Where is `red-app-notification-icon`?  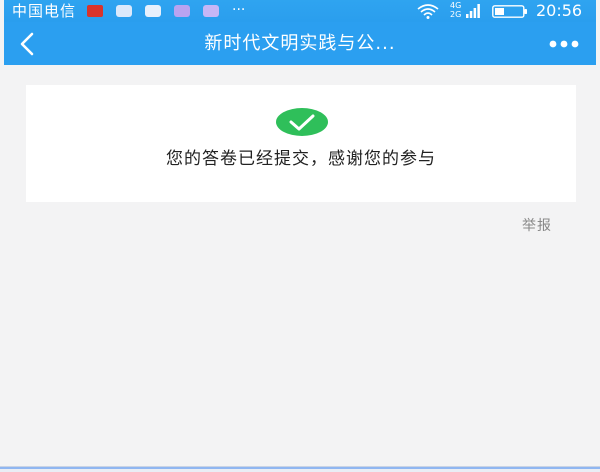
red-app-notification-icon is located at coordinates (95, 11).